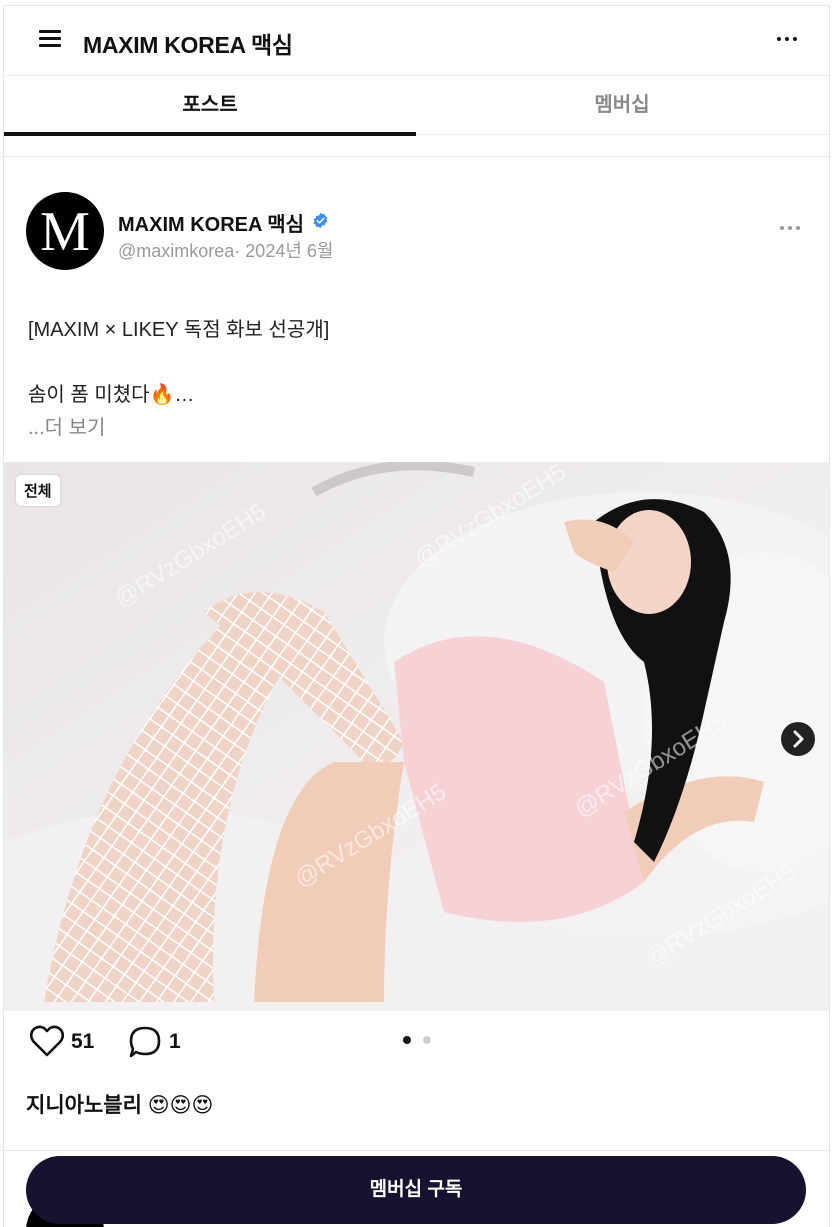 This screenshot has width=833, height=1227. I want to click on heart-icon, so click(47, 1041).